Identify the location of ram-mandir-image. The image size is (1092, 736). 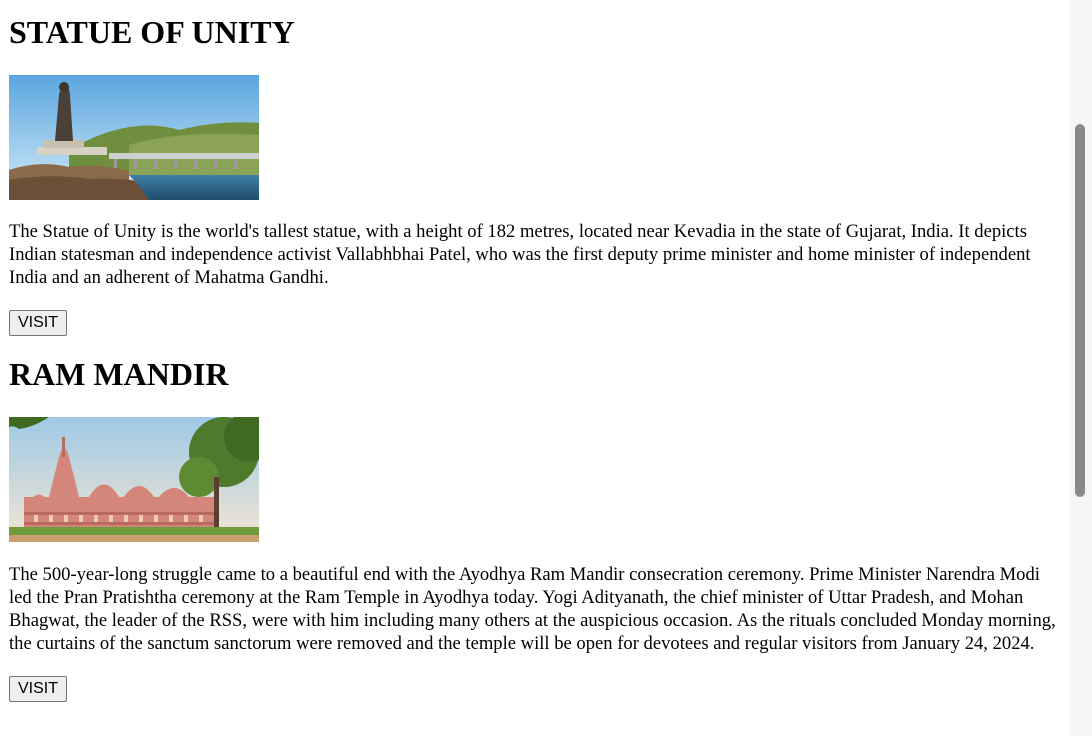
(134, 479).